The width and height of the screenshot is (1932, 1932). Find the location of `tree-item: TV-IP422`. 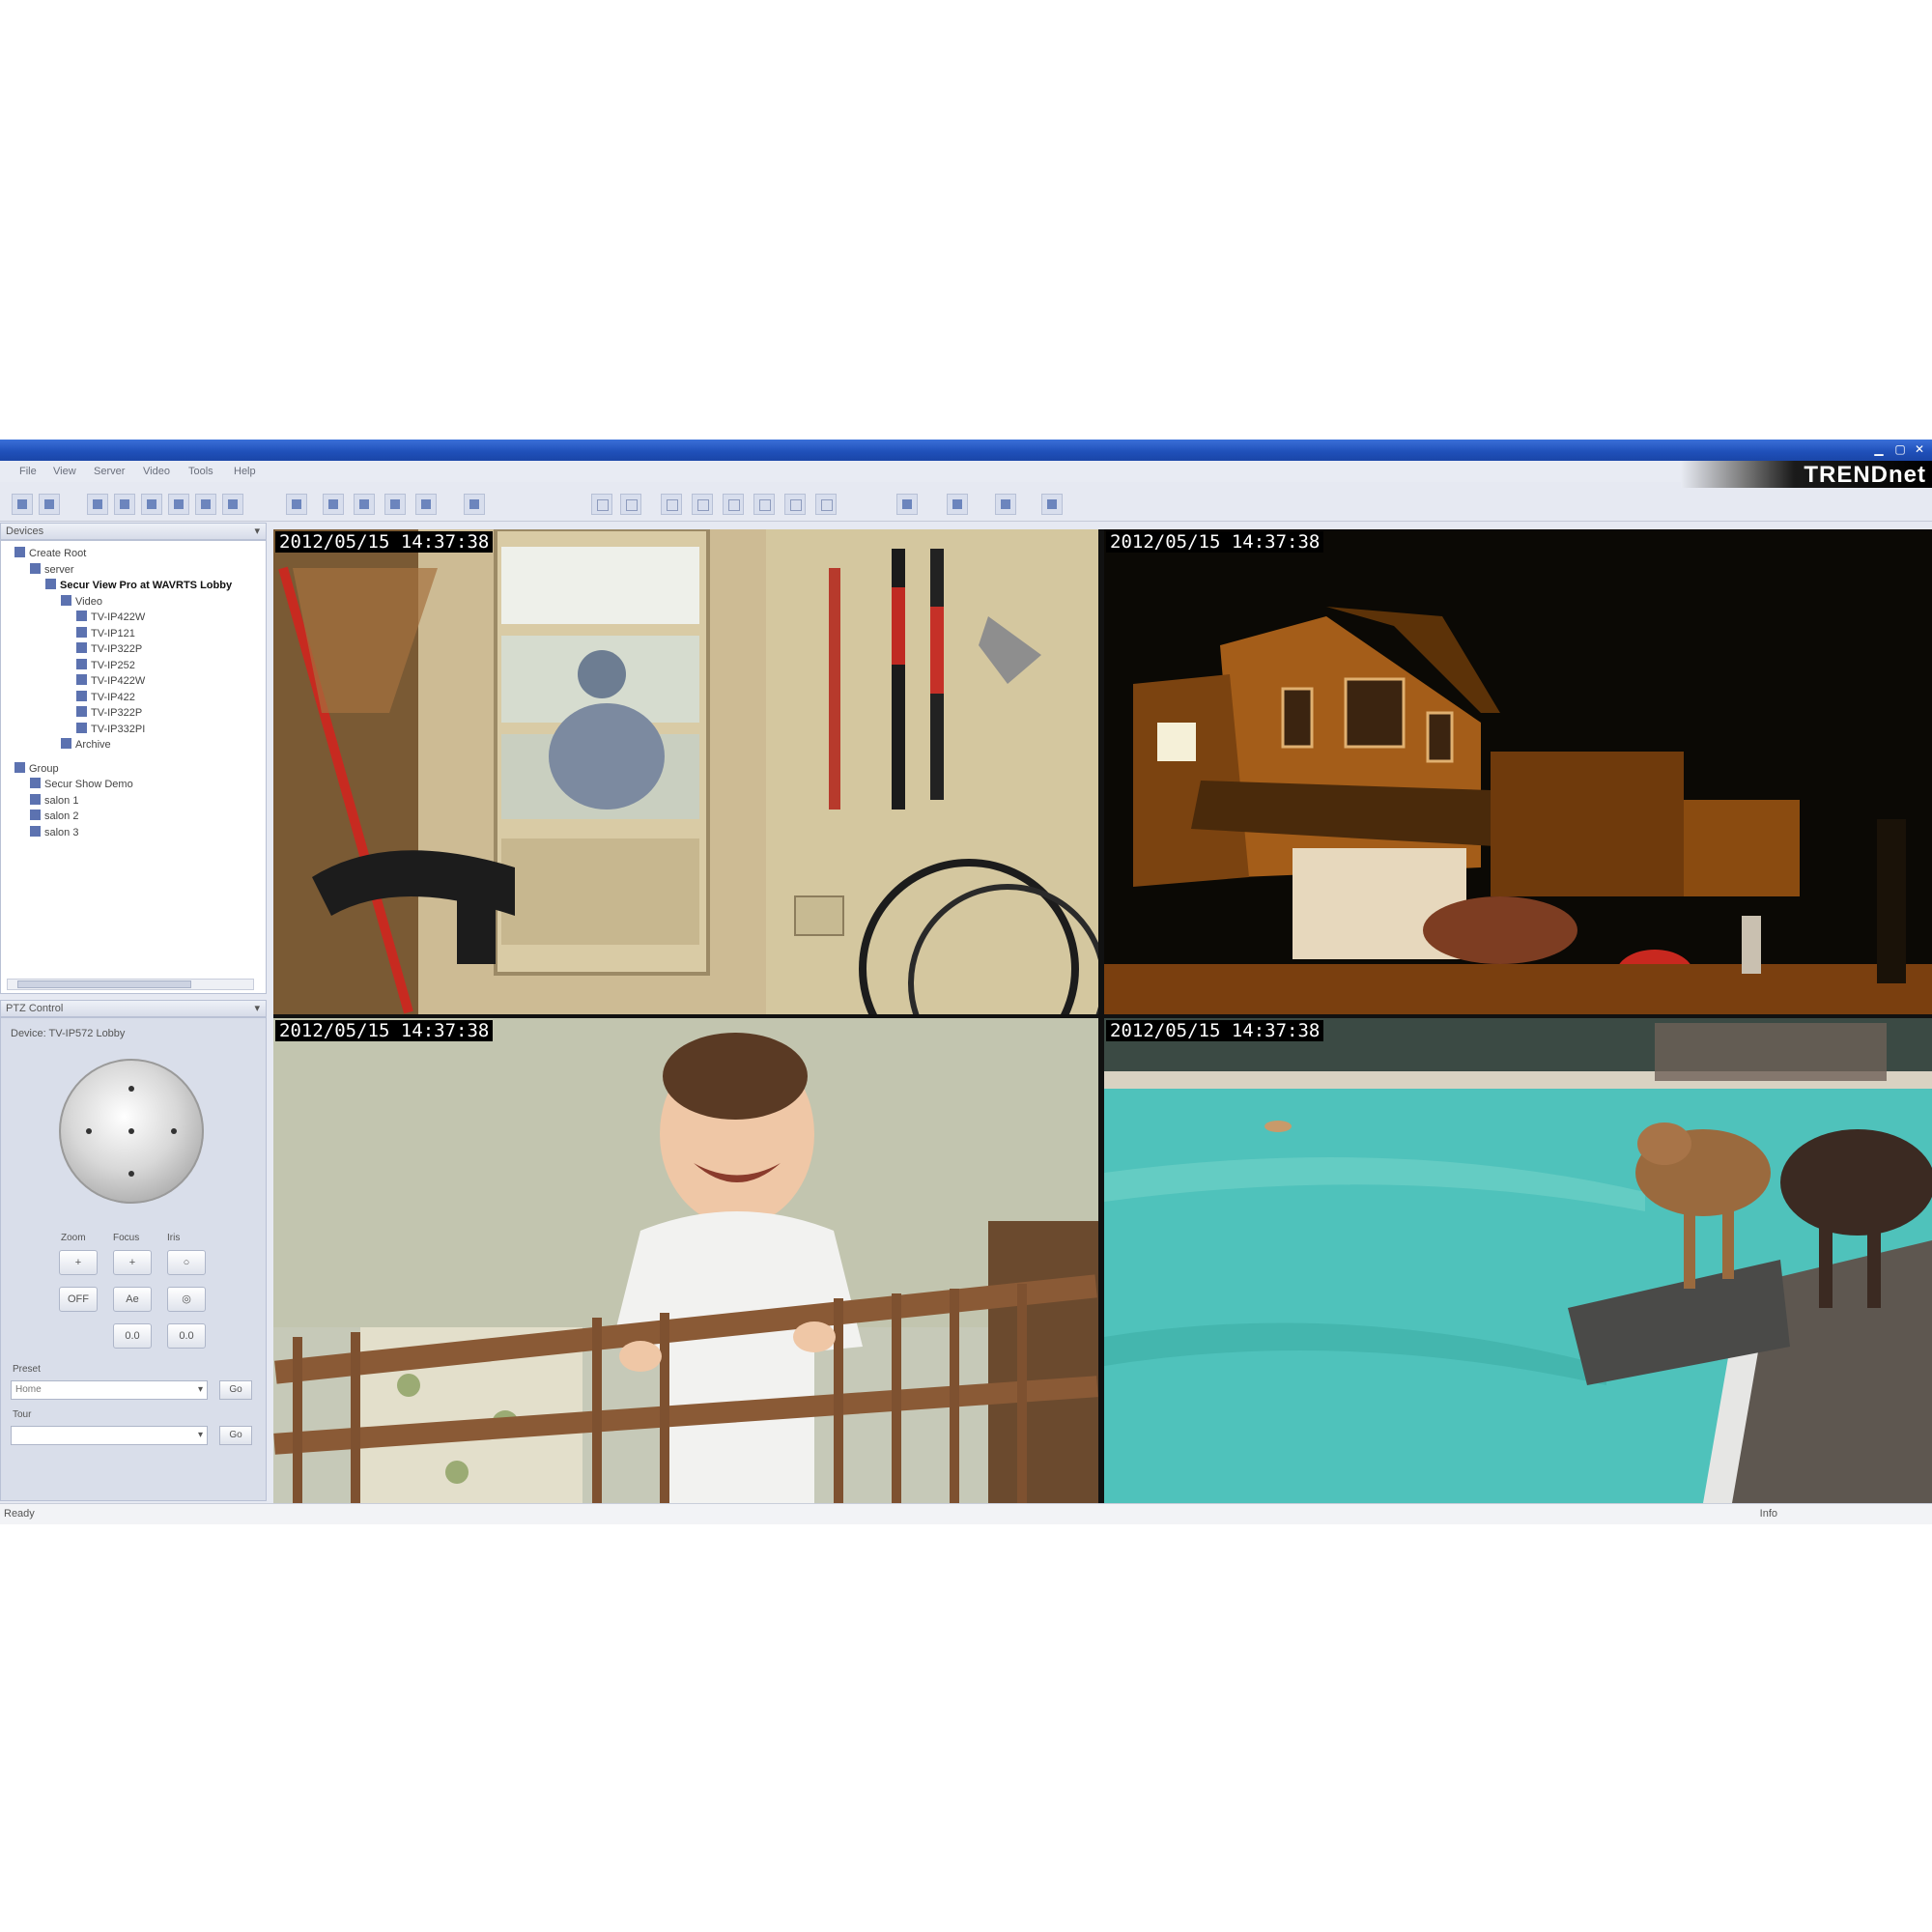

tree-item: TV-IP422 is located at coordinates (105, 697).